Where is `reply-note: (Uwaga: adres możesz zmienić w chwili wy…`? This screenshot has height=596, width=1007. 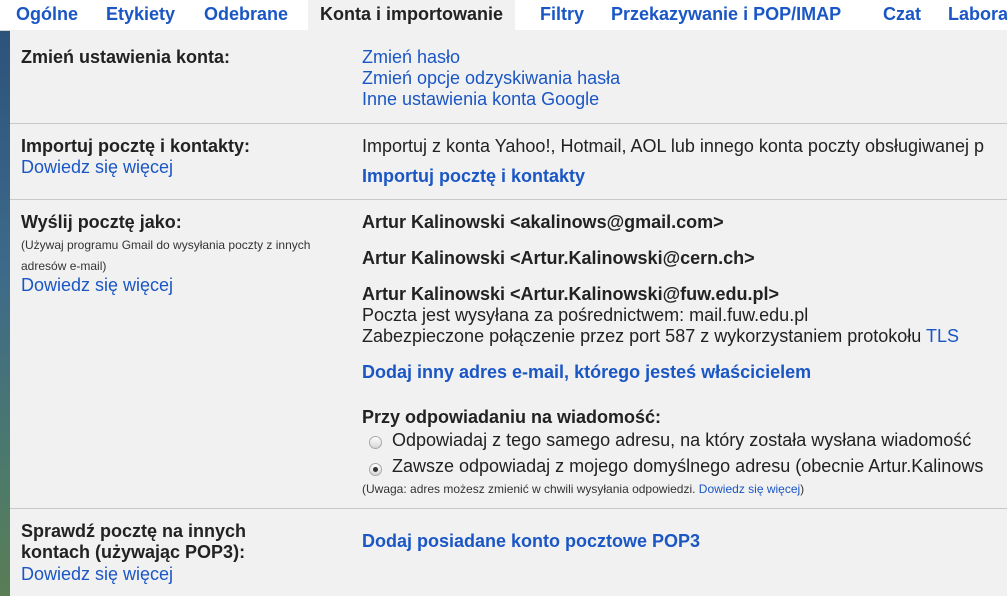
reply-note: (Uwaga: adres możesz zmienić w chwili wy… is located at coordinates (583, 489).